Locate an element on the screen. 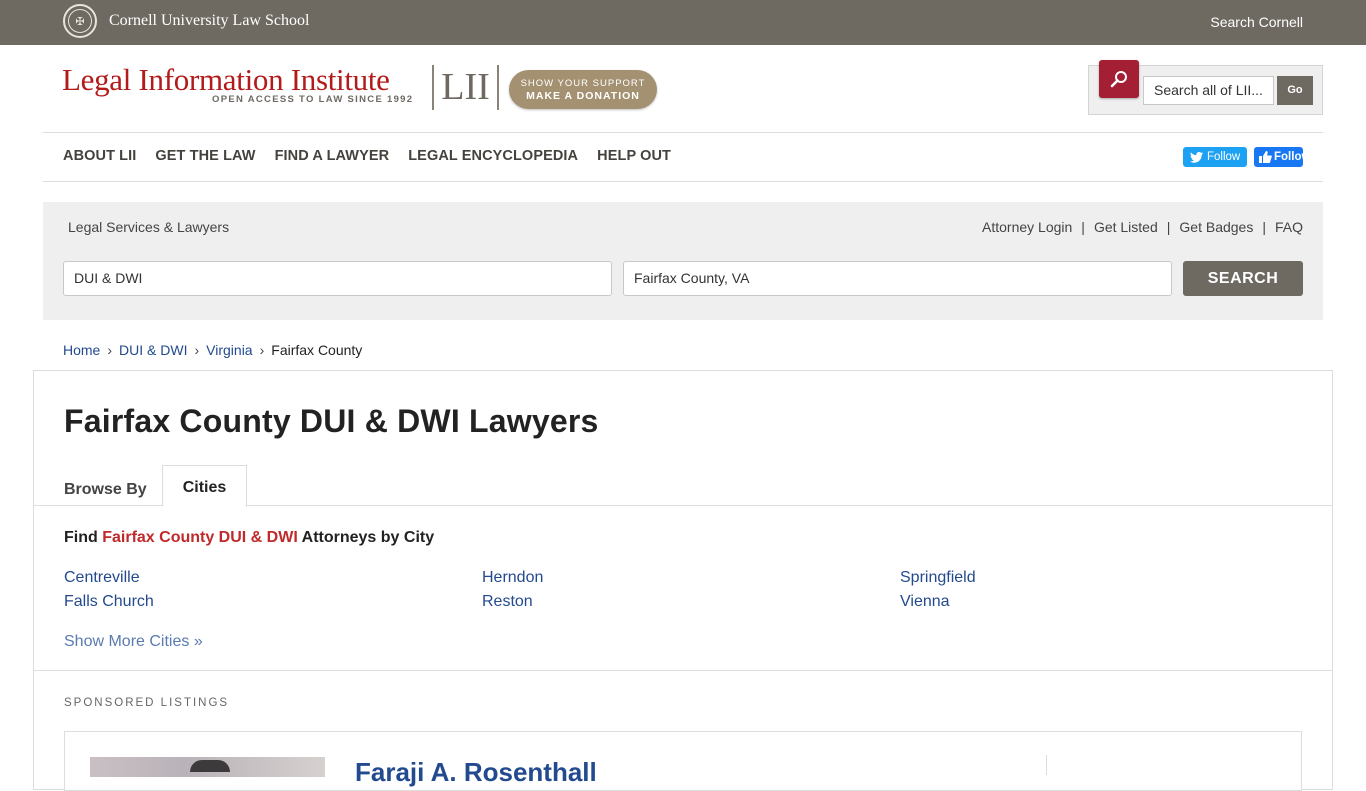 This screenshot has height=791, width=1366. lawyer-name-link: Faraji A. Rosenthall is located at coordinates (476, 772).